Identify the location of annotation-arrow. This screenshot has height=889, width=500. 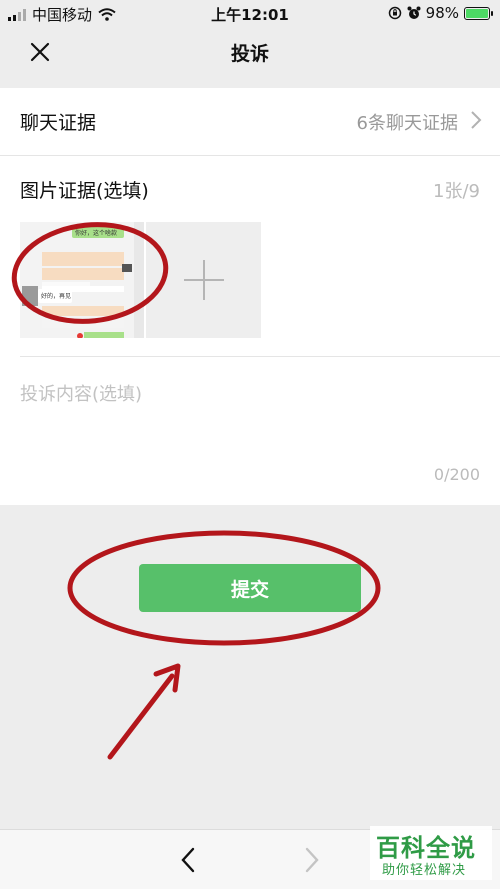
(141, 716).